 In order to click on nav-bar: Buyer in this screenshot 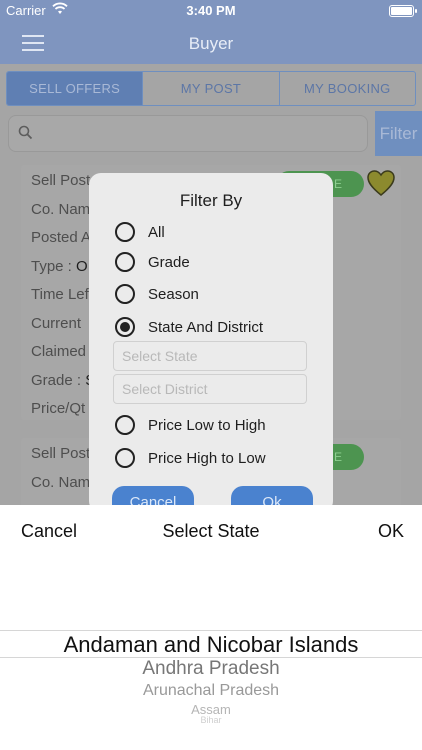, I will do `click(211, 43)`.